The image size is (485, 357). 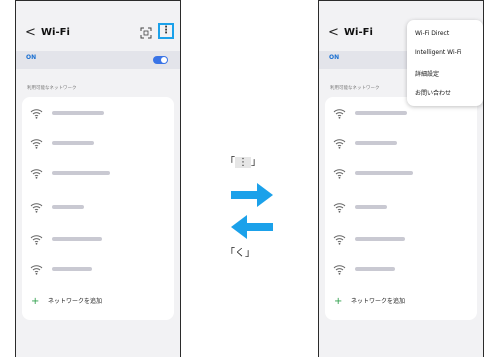 What do you see at coordinates (160, 60) in the screenshot?
I see `wifi-toggle-switch` at bounding box center [160, 60].